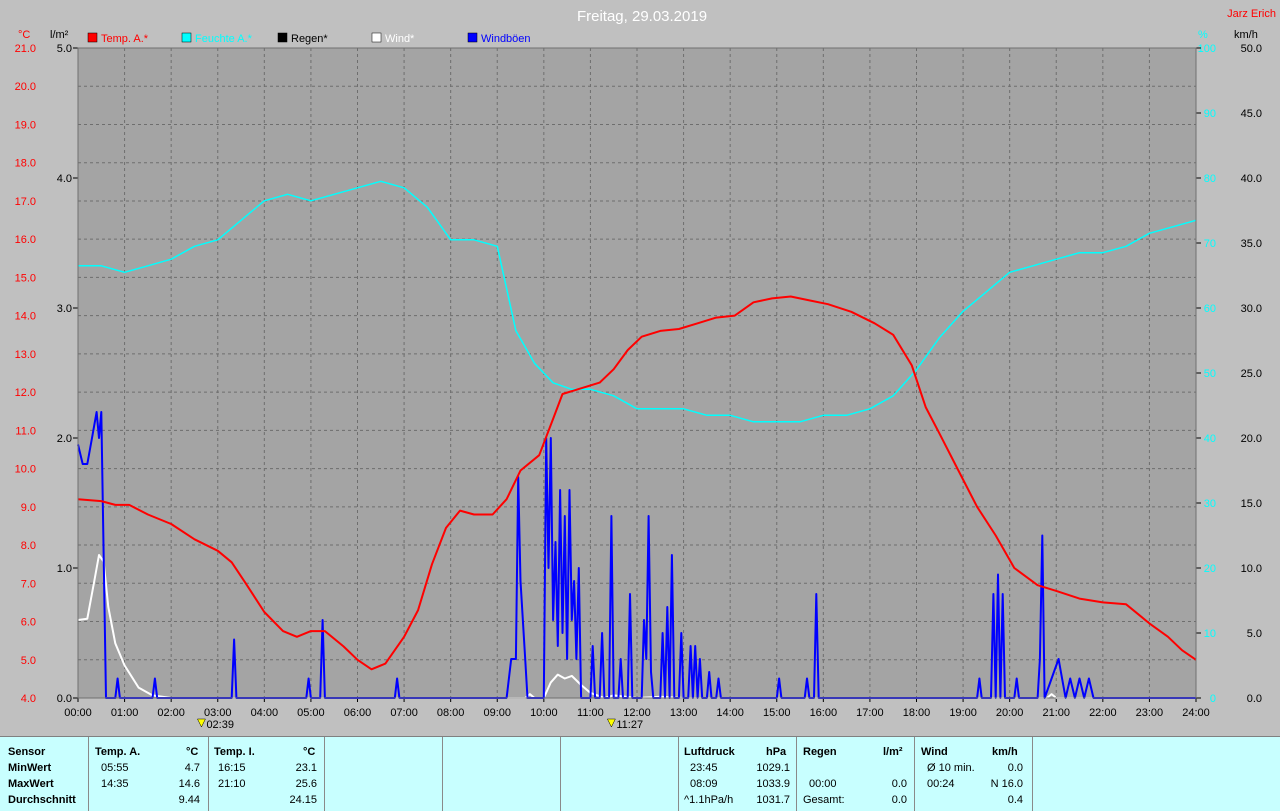  Describe the element at coordinates (232, 784) in the screenshot. I see `temp-i-max-time: 21:10` at that location.